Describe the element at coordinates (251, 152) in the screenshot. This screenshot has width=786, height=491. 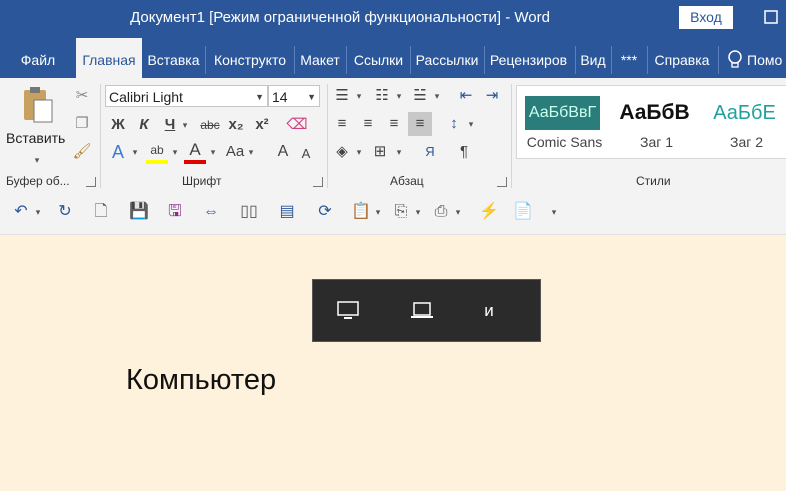
I see `change-case-dropdown-icon: ▾` at that location.